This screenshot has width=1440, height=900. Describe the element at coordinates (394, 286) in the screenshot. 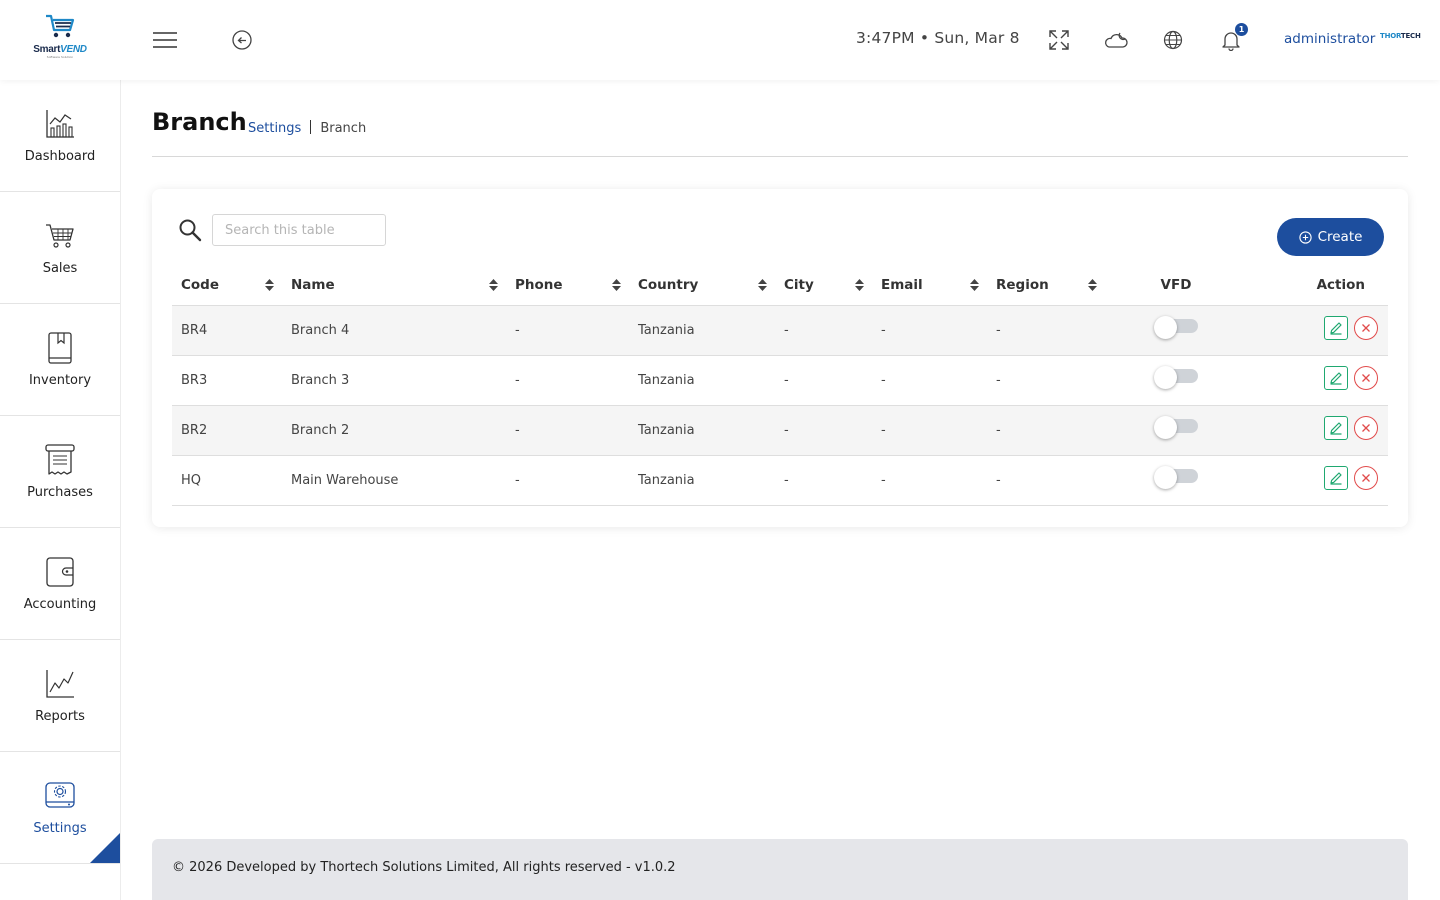

I see `column-header-name: Name` at that location.